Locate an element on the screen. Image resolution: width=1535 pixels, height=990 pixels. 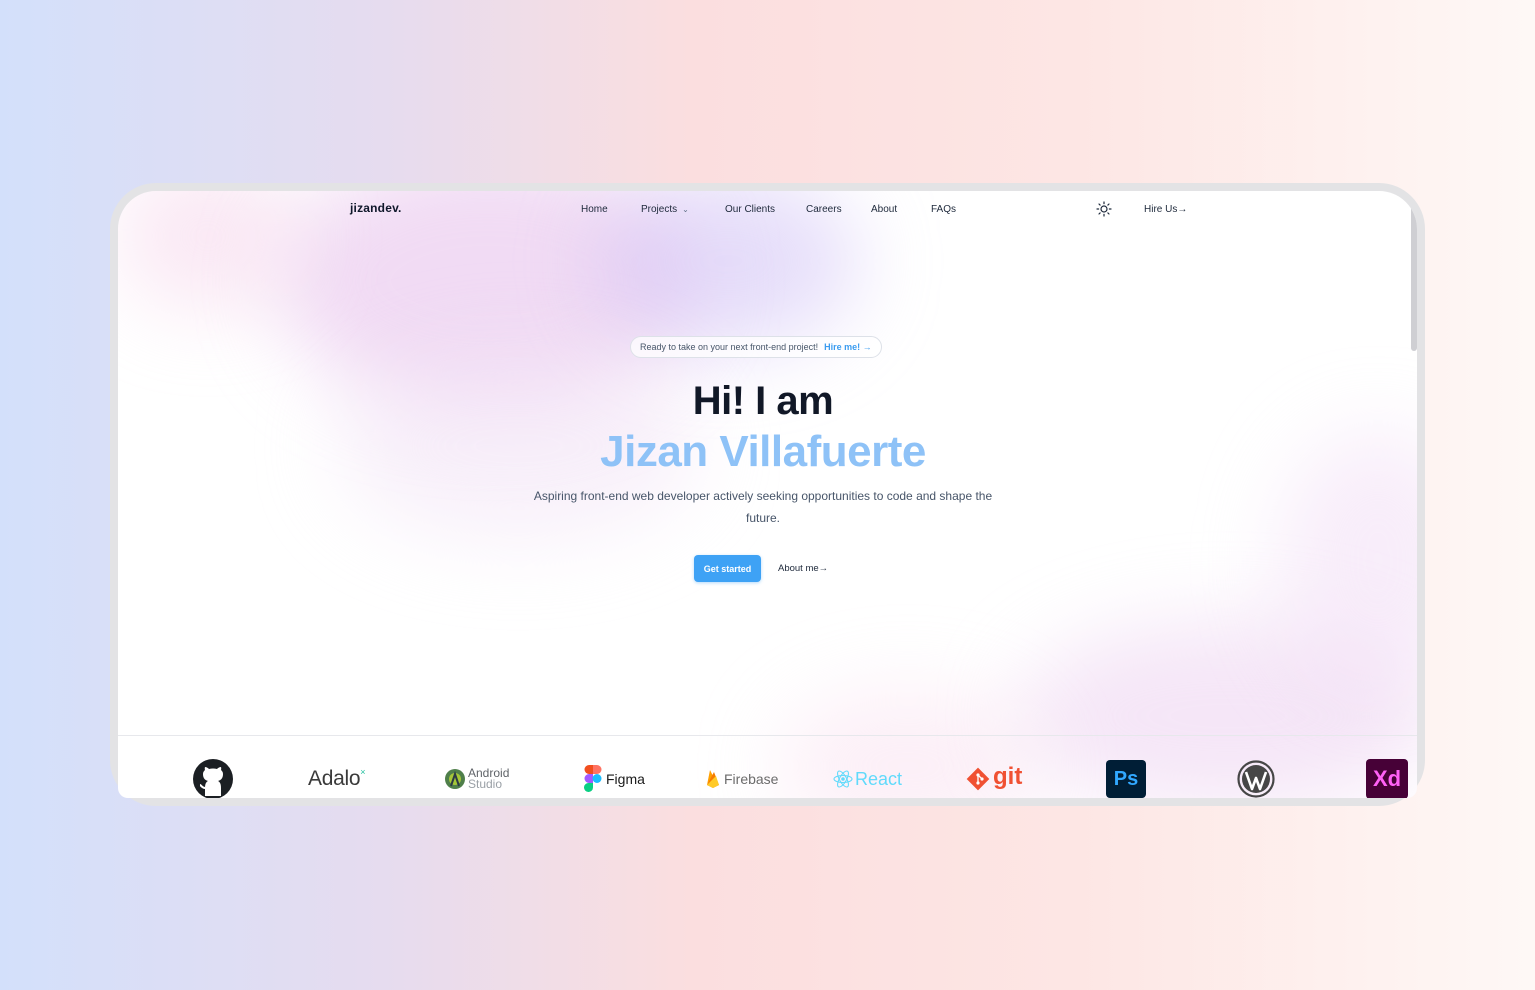
firebase-icon is located at coordinates (713, 779).